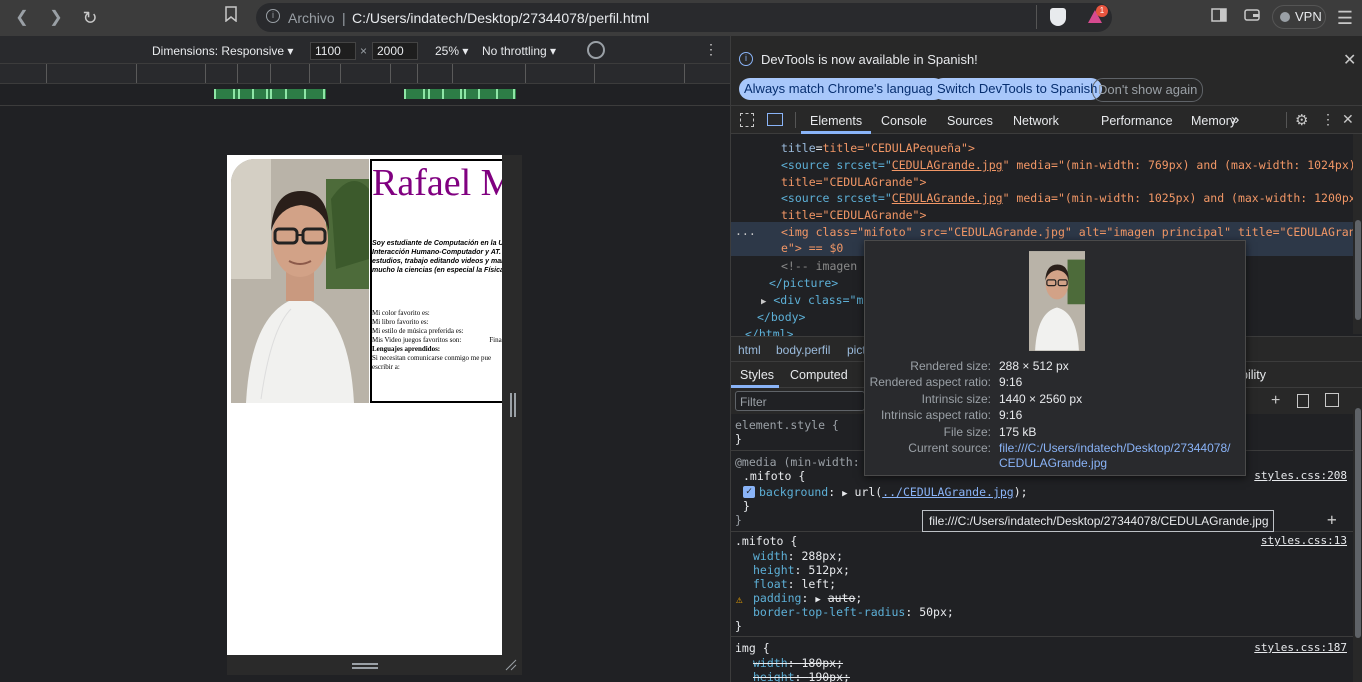 The width and height of the screenshot is (1362, 682). Describe the element at coordinates (1304, 540) in the screenshot. I see `styles-source-link: styles.css:13` at that location.